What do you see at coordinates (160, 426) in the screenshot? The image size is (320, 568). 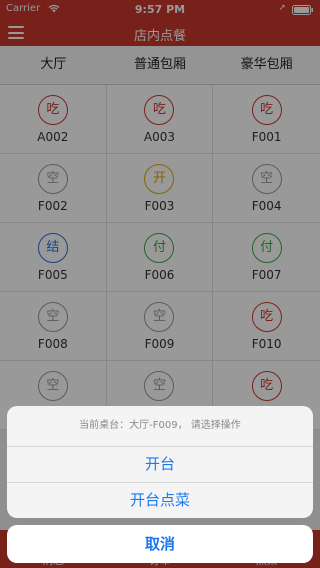 I see `action-sheet-message: 当前桌台：大厅-F009， 请选择操作` at bounding box center [160, 426].